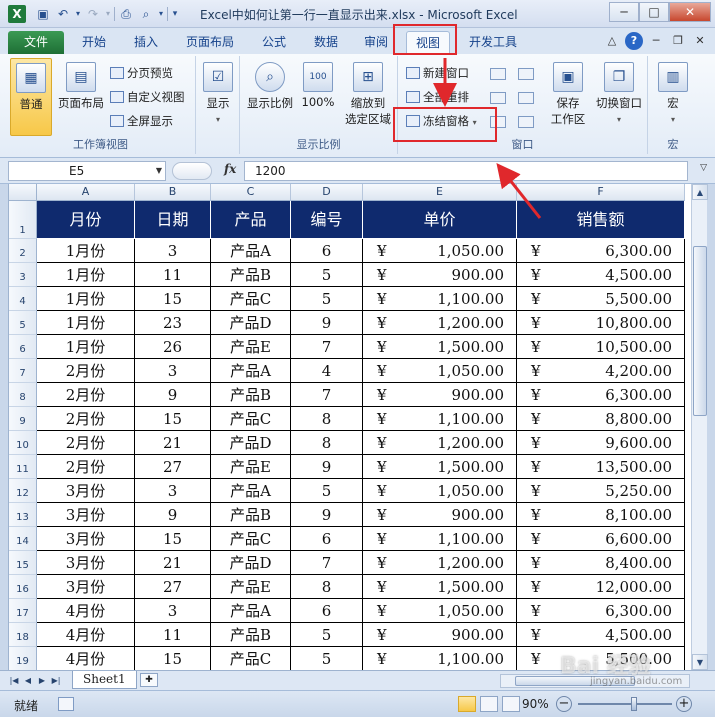  What do you see at coordinates (327, 192) in the screenshot?
I see `column-header-d: D` at bounding box center [327, 192].